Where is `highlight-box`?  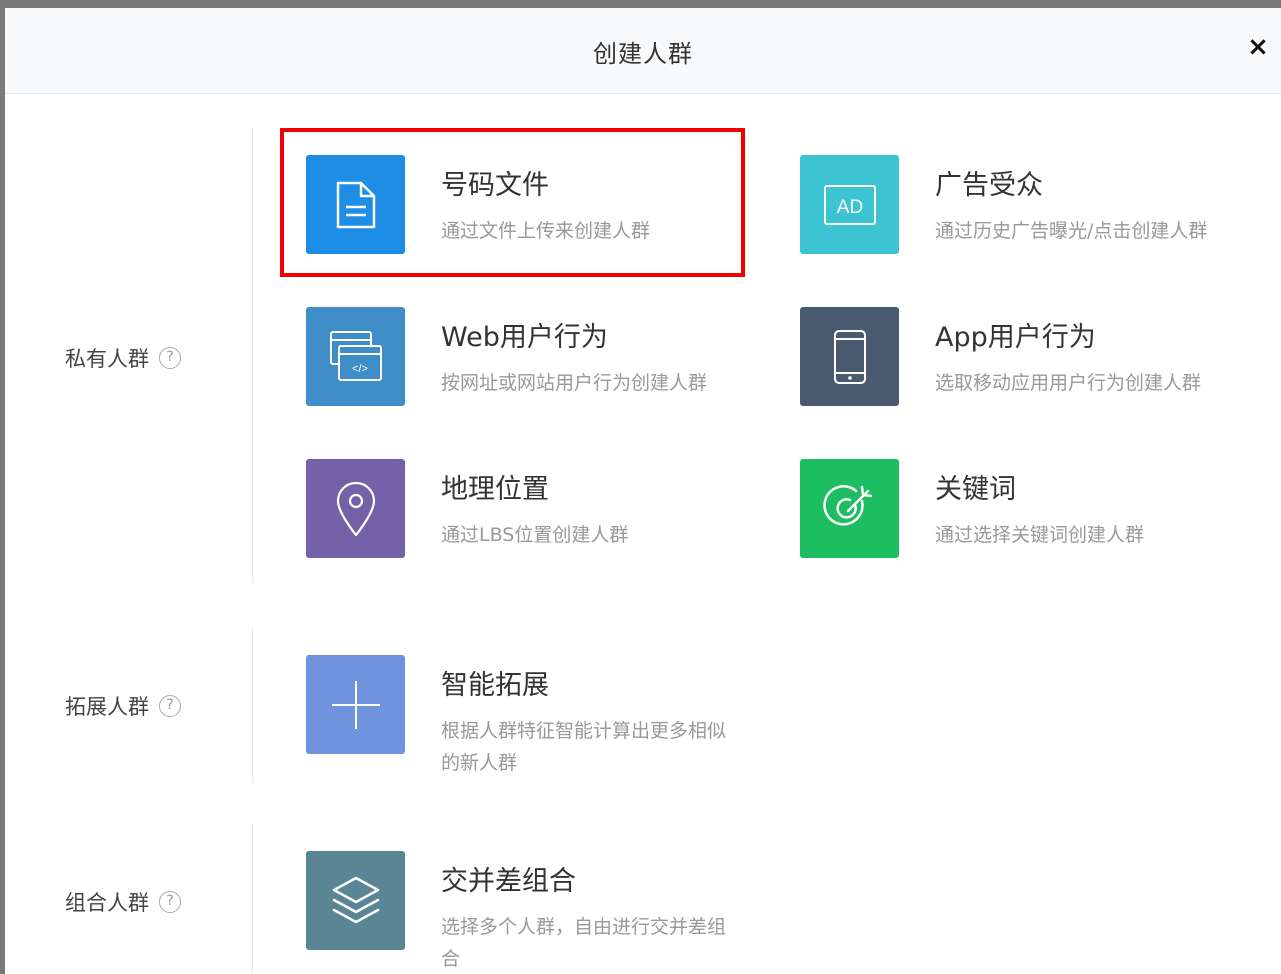 highlight-box is located at coordinates (512, 202).